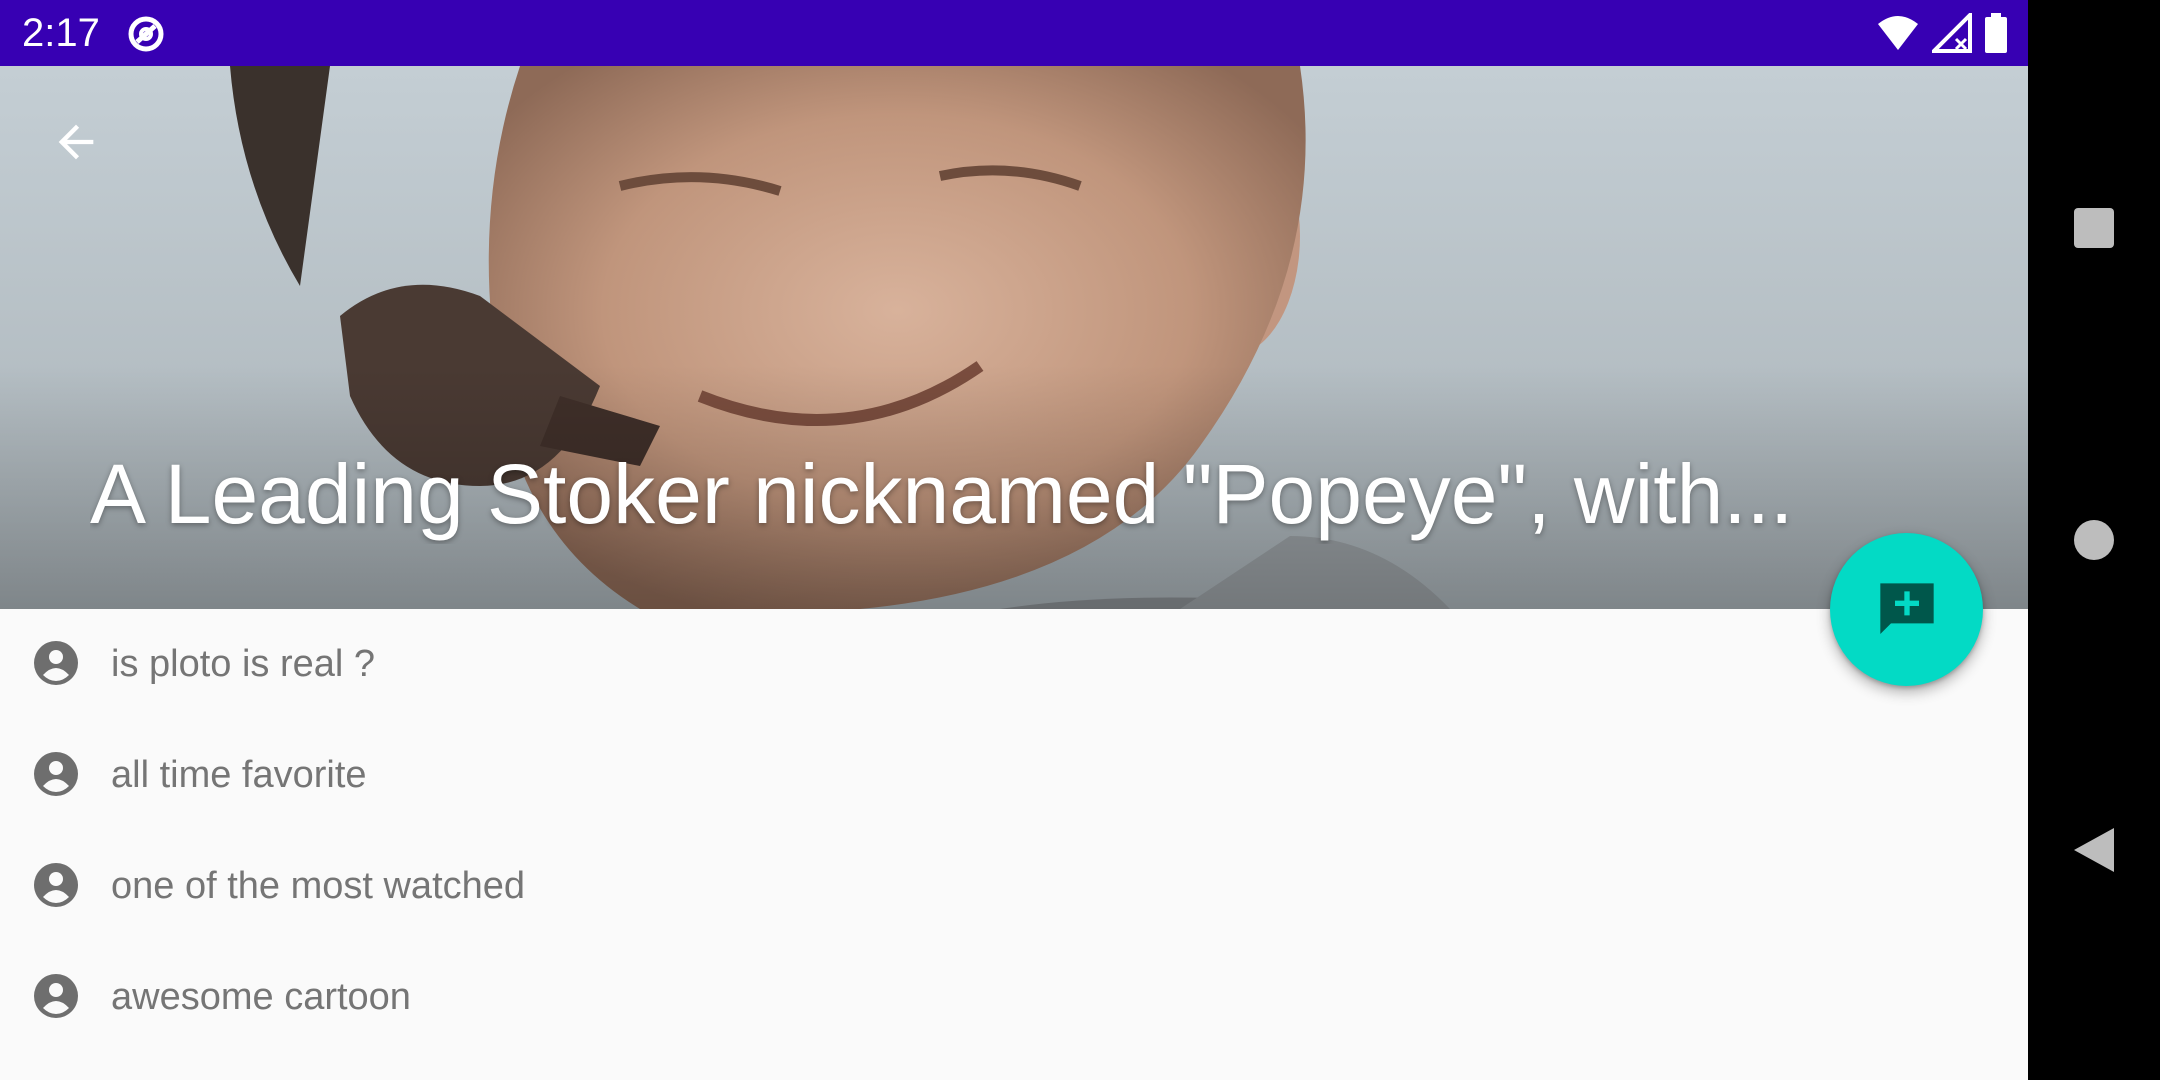  I want to click on back-icon, so click(2094, 850).